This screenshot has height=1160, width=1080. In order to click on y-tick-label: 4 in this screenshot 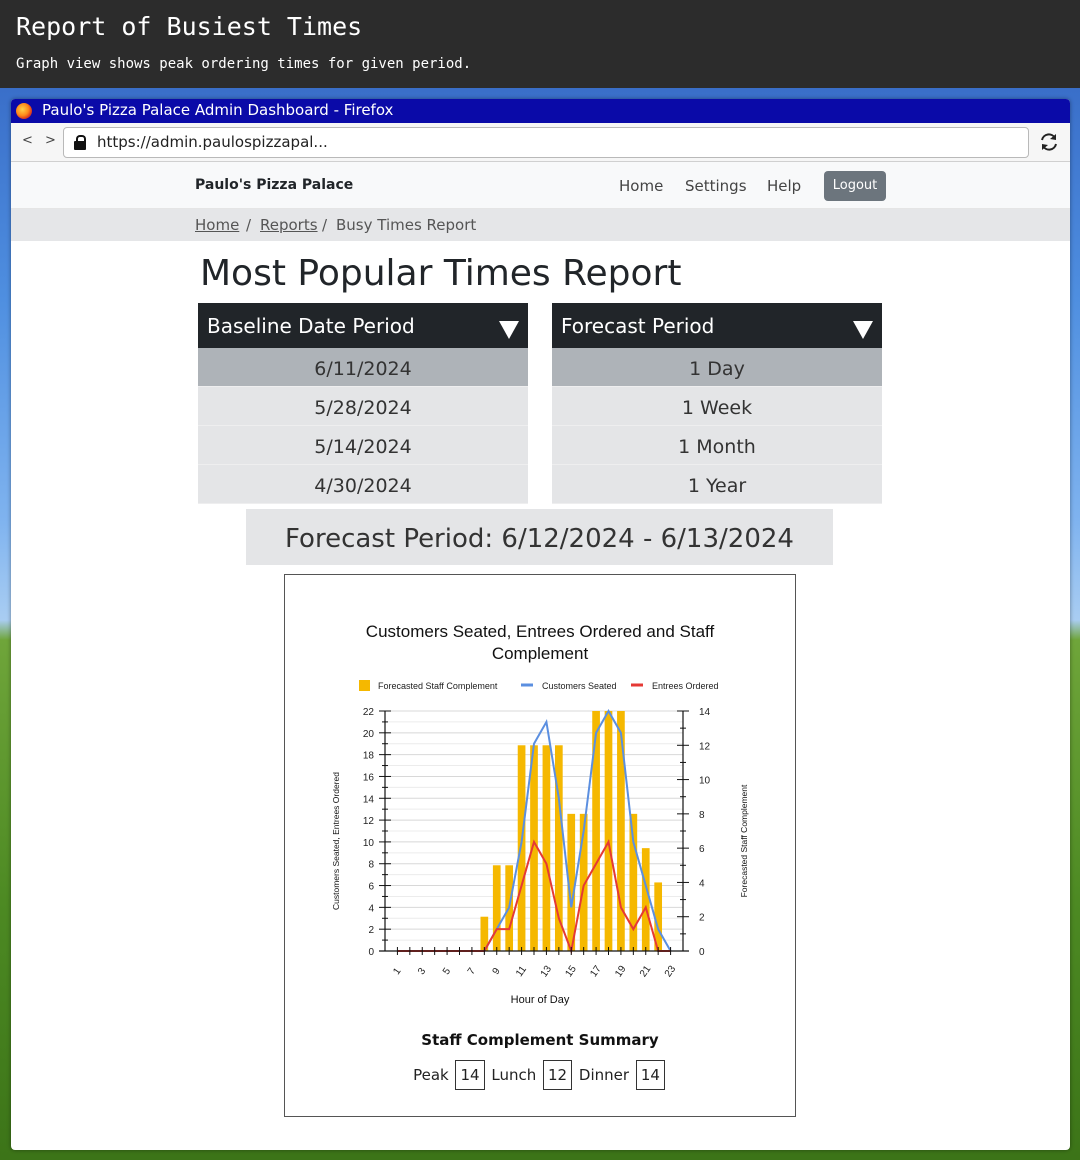, I will do `click(371, 908)`.